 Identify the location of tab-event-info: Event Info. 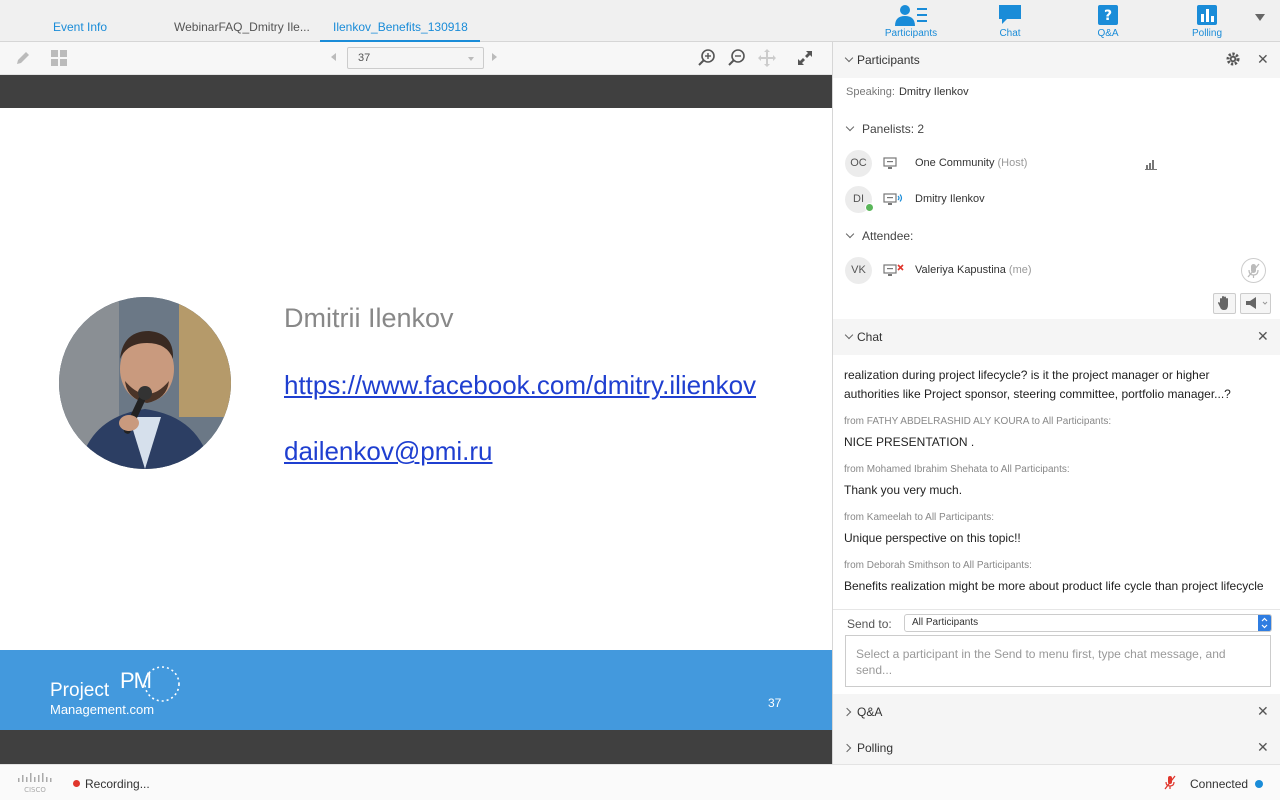
(93, 21).